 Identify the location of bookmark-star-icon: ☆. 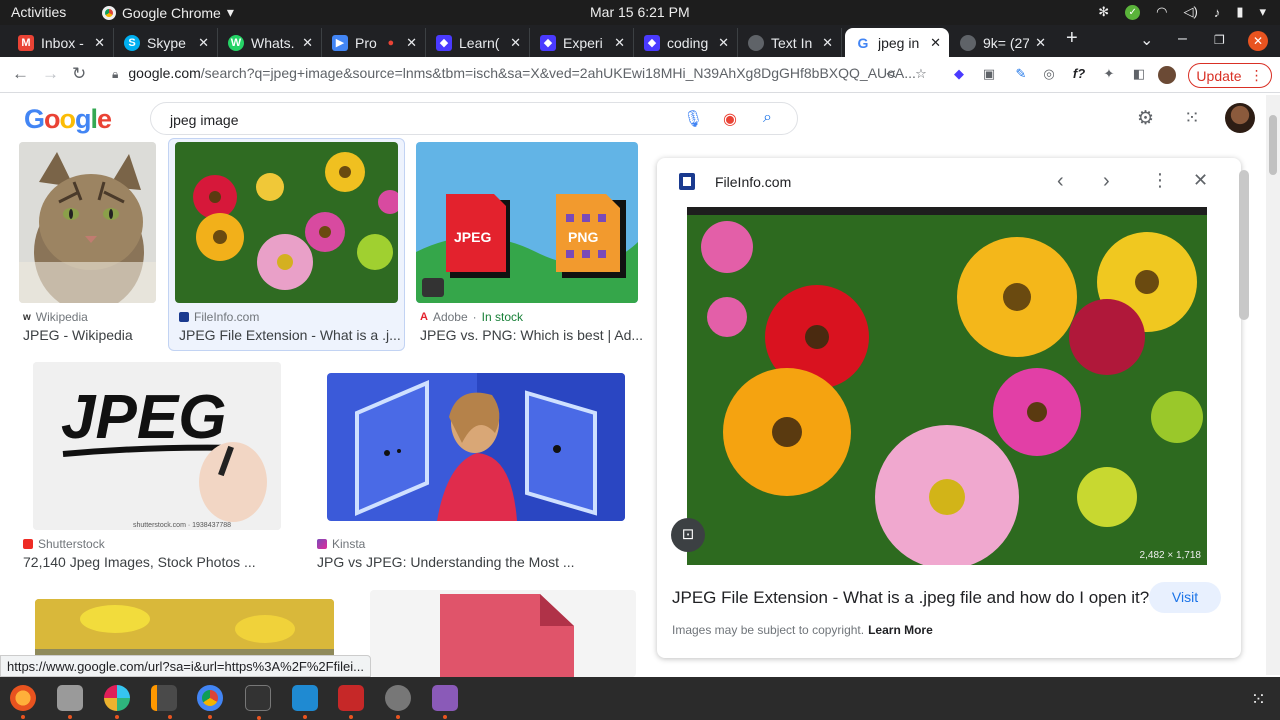
(921, 75).